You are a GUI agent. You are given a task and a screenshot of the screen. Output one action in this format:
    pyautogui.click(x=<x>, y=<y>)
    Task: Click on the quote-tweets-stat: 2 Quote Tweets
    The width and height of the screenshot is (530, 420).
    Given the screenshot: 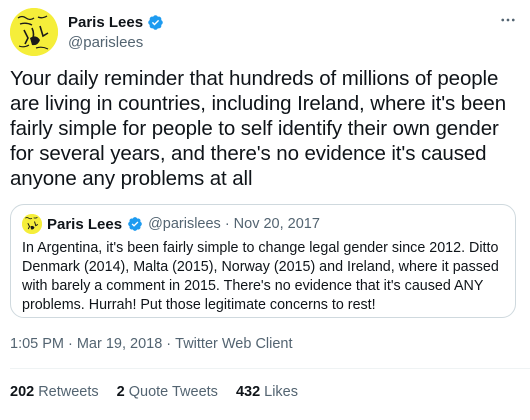 What is the action you would take?
    pyautogui.click(x=167, y=392)
    